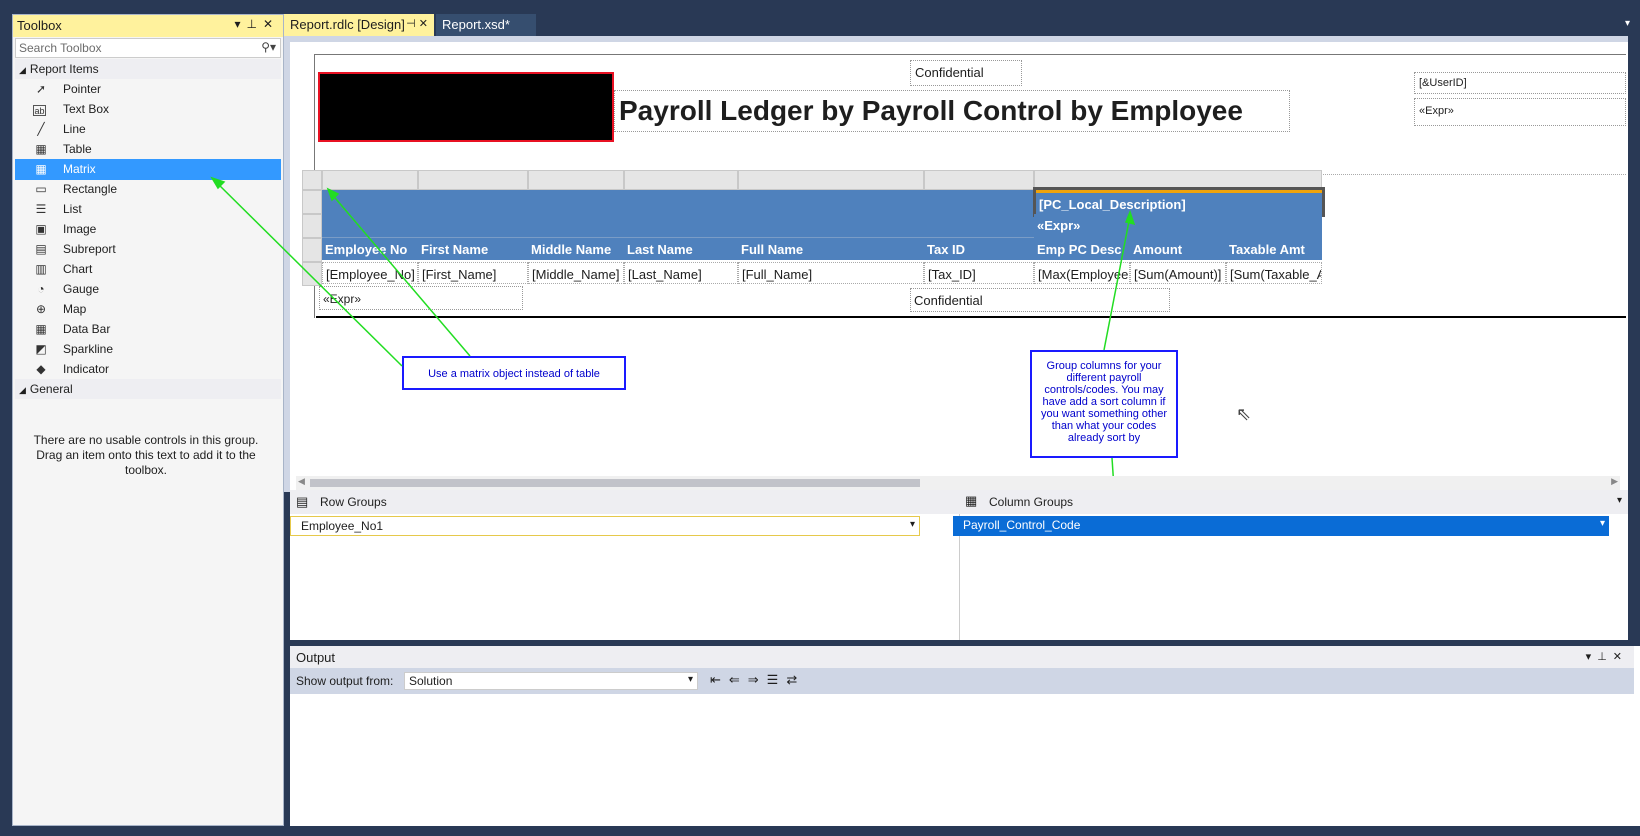 This screenshot has height=836, width=1640. What do you see at coordinates (962, 657) in the screenshot?
I see `output-title-bar: Output ▾⊥✕` at bounding box center [962, 657].